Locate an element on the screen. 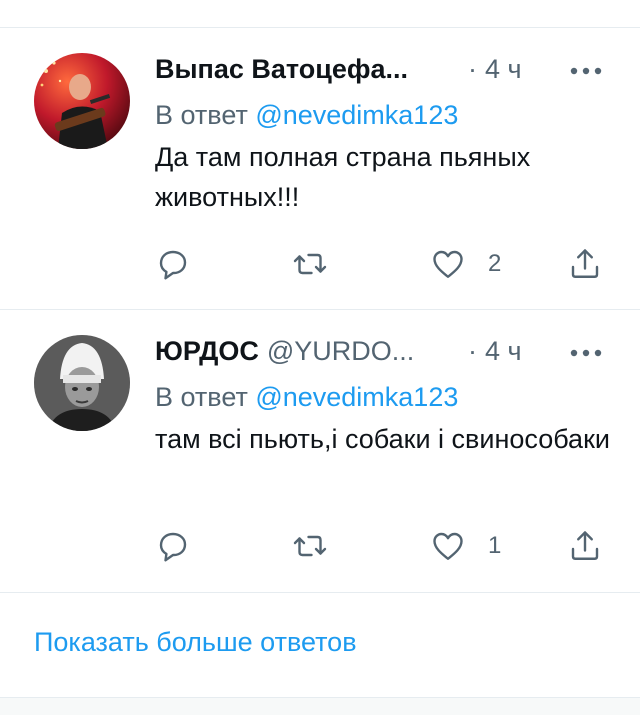 This screenshot has height=715, width=640. like-button: 1 is located at coordinates (465, 546).